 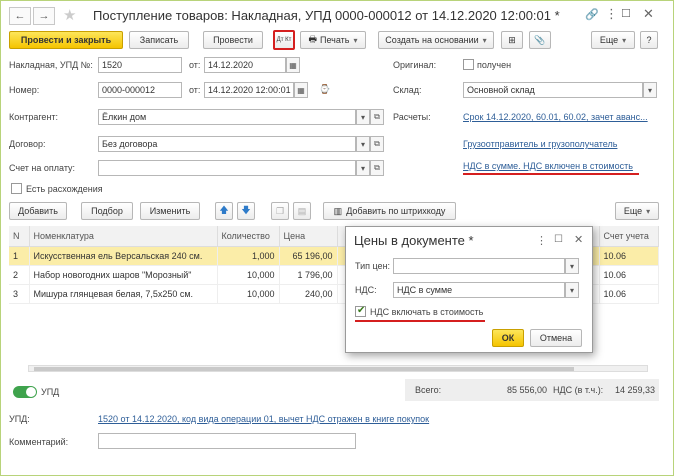 I want to click on row-item-name: Мишура глянцевая белая, 7,5х250 см., so click(x=123, y=294).